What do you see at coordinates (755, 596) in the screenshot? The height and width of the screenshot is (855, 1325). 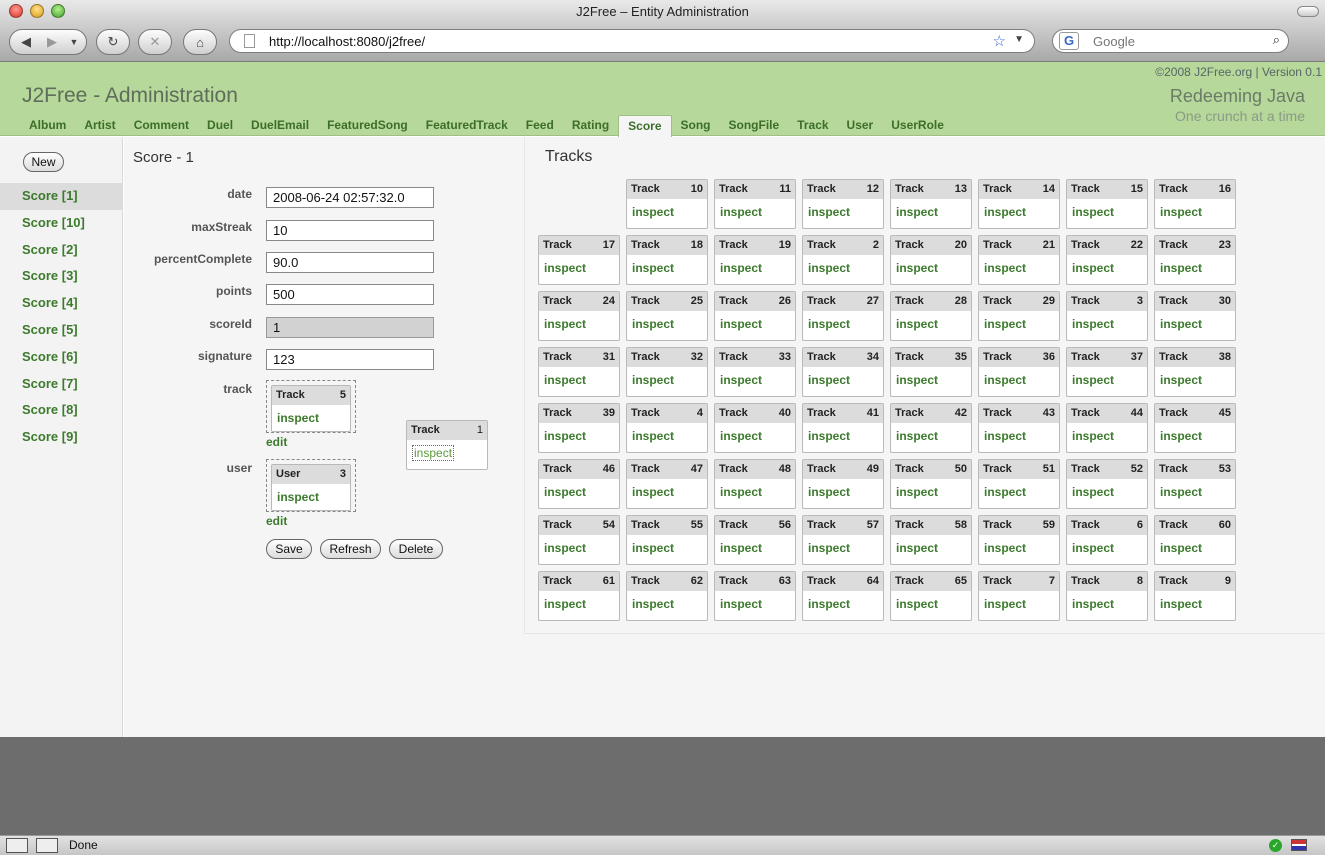 I see `track-card: Track 63 inspect` at bounding box center [755, 596].